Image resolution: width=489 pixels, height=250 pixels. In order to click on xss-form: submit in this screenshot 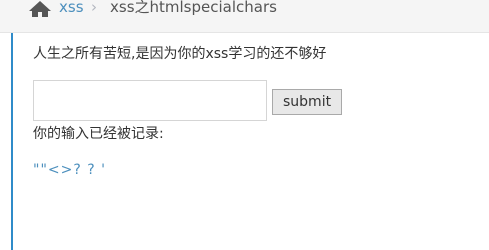, I will do `click(188, 100)`.